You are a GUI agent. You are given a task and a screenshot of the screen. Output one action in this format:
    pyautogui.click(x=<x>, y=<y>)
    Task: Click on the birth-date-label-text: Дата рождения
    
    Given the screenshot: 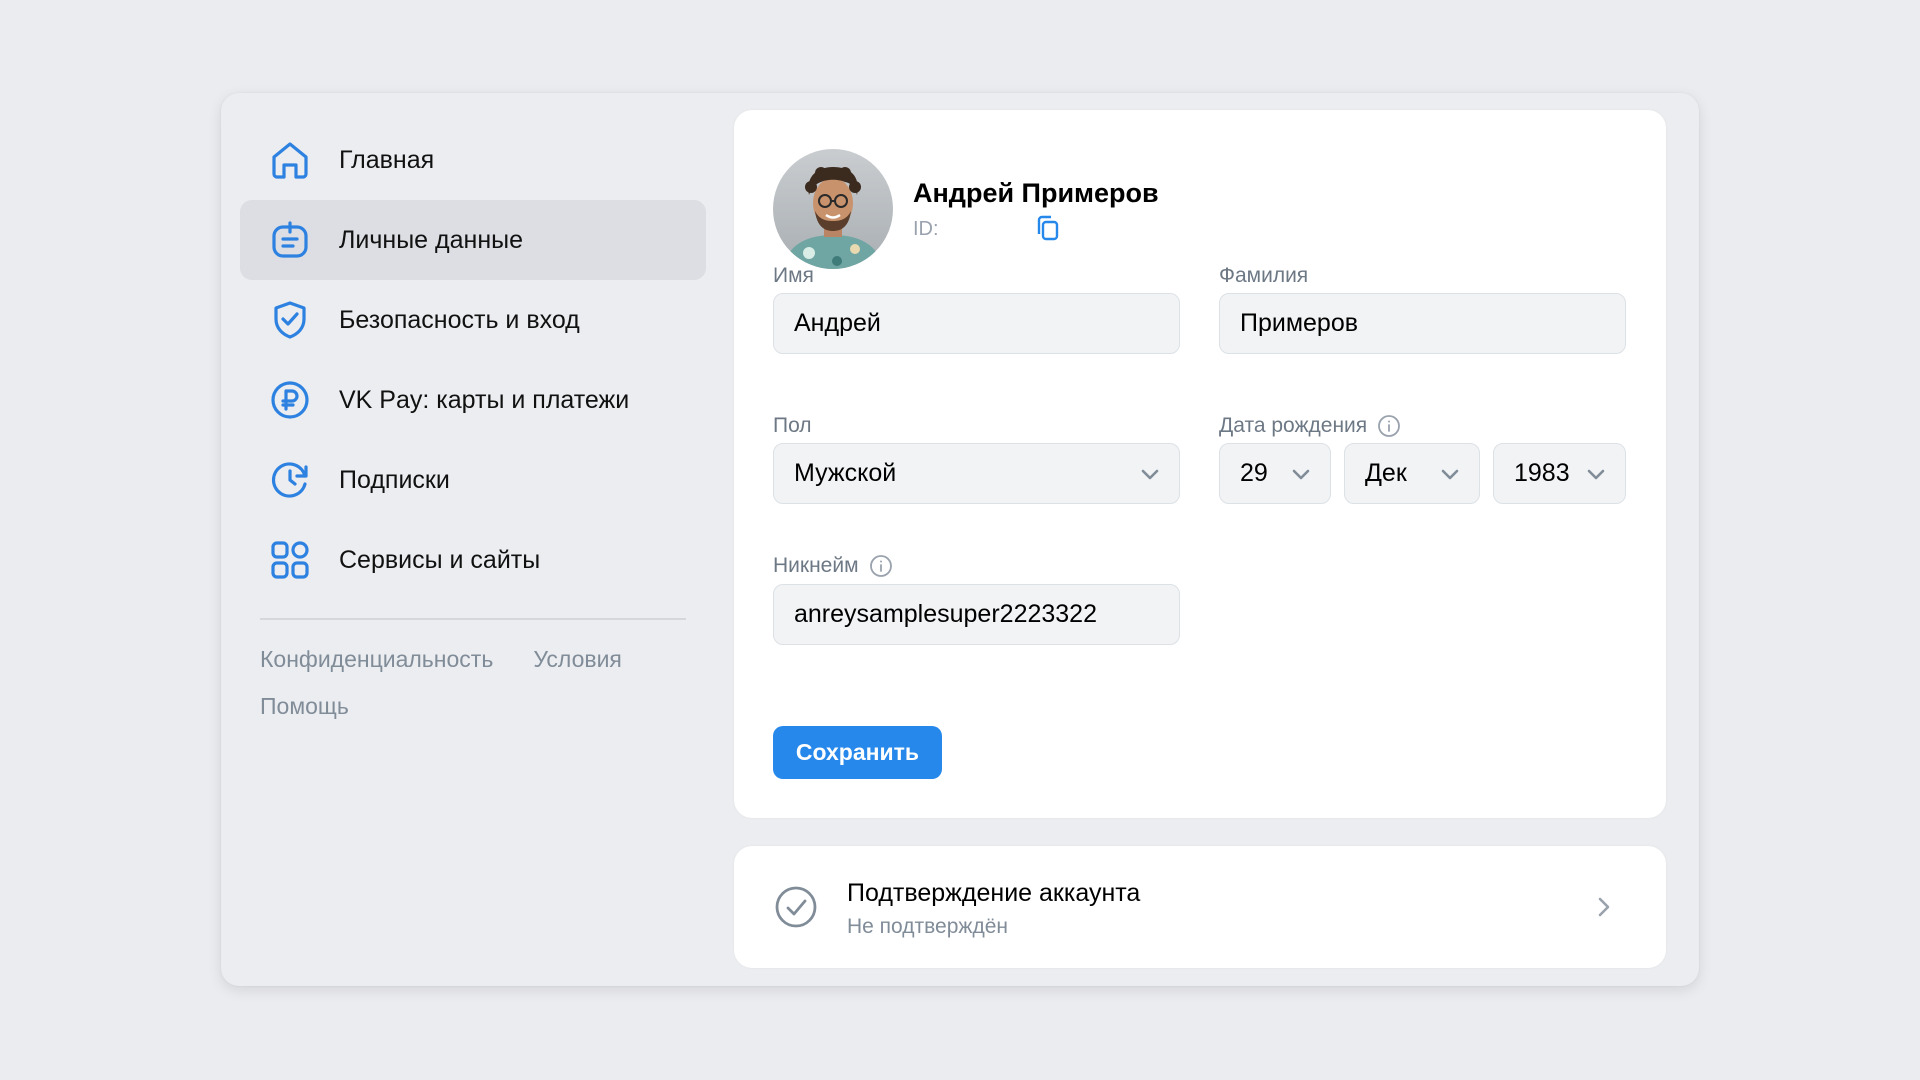 What is the action you would take?
    pyautogui.click(x=1293, y=425)
    